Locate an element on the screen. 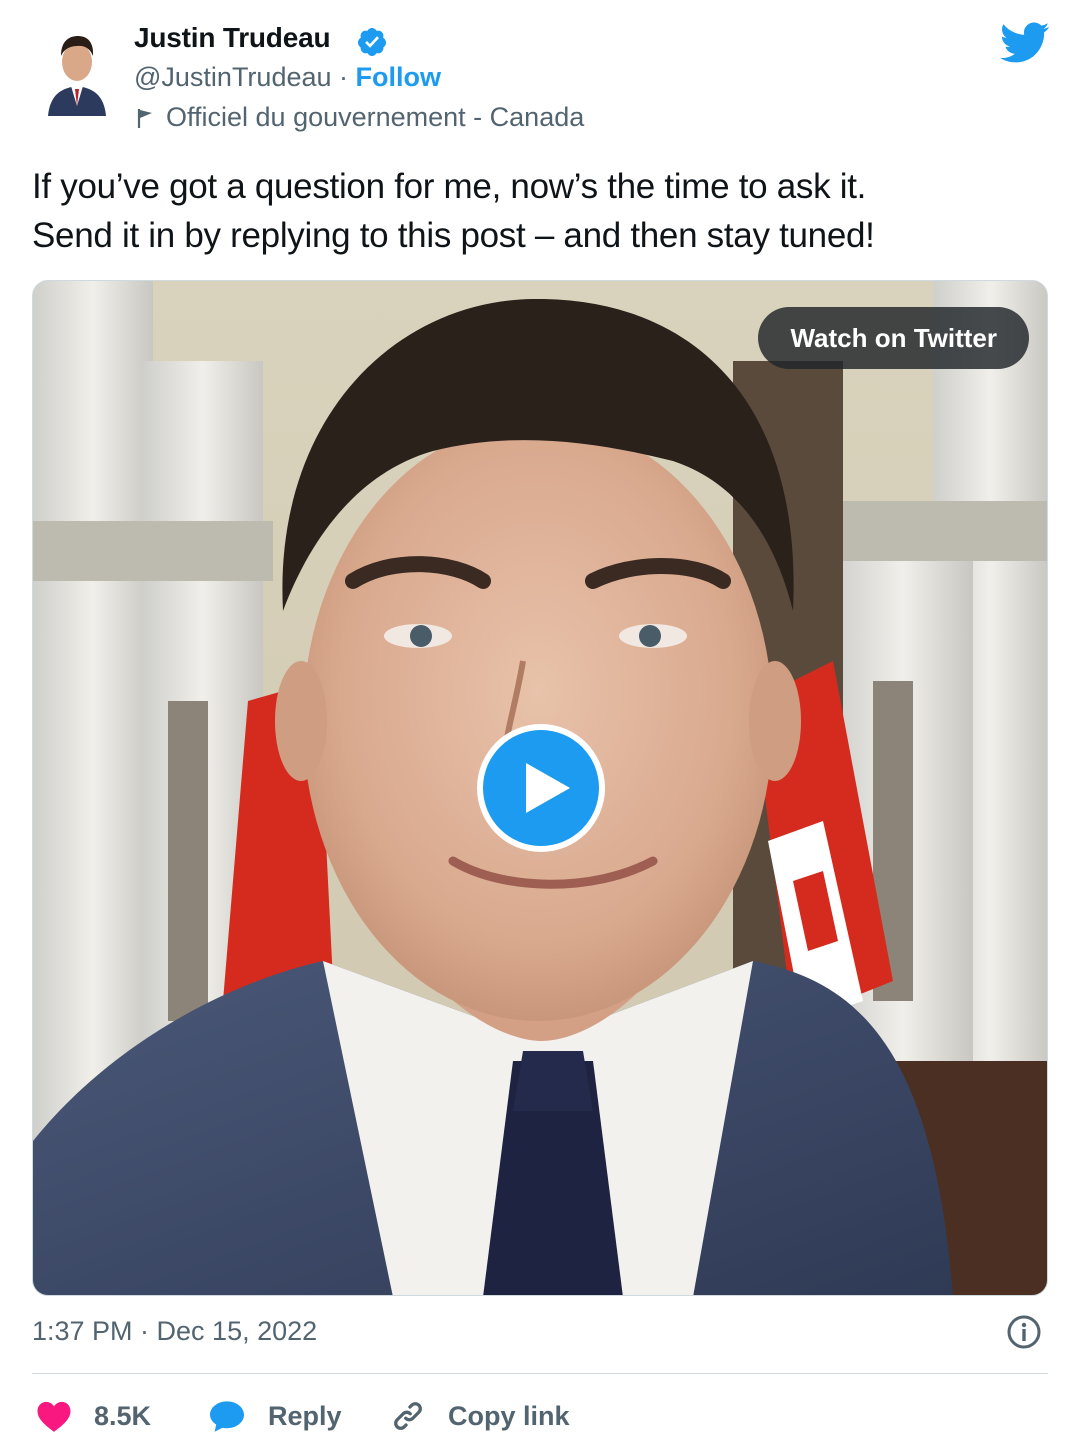 The width and height of the screenshot is (1080, 1443). reply-label: Reply is located at coordinates (305, 1415).